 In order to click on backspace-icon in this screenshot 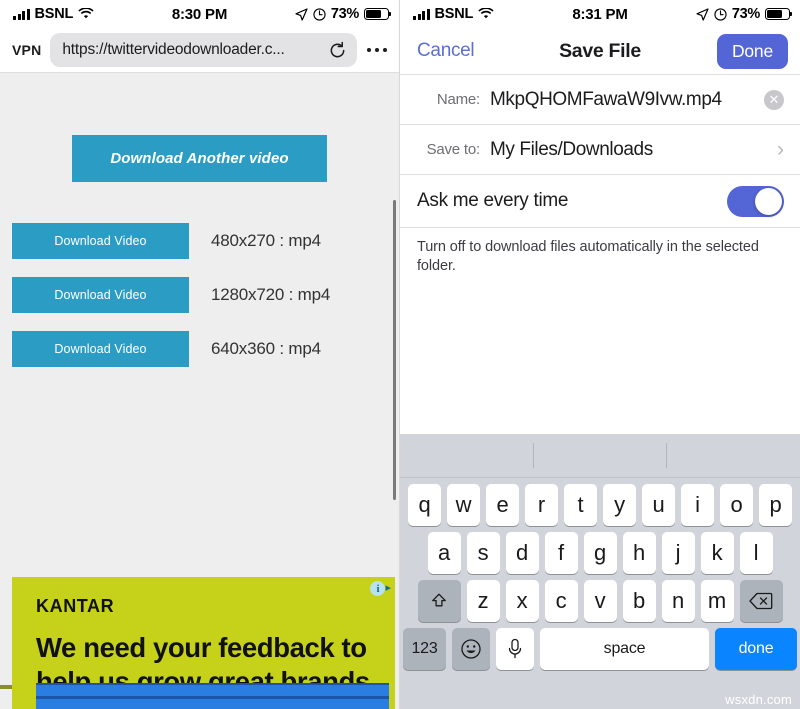, I will do `click(761, 601)`.